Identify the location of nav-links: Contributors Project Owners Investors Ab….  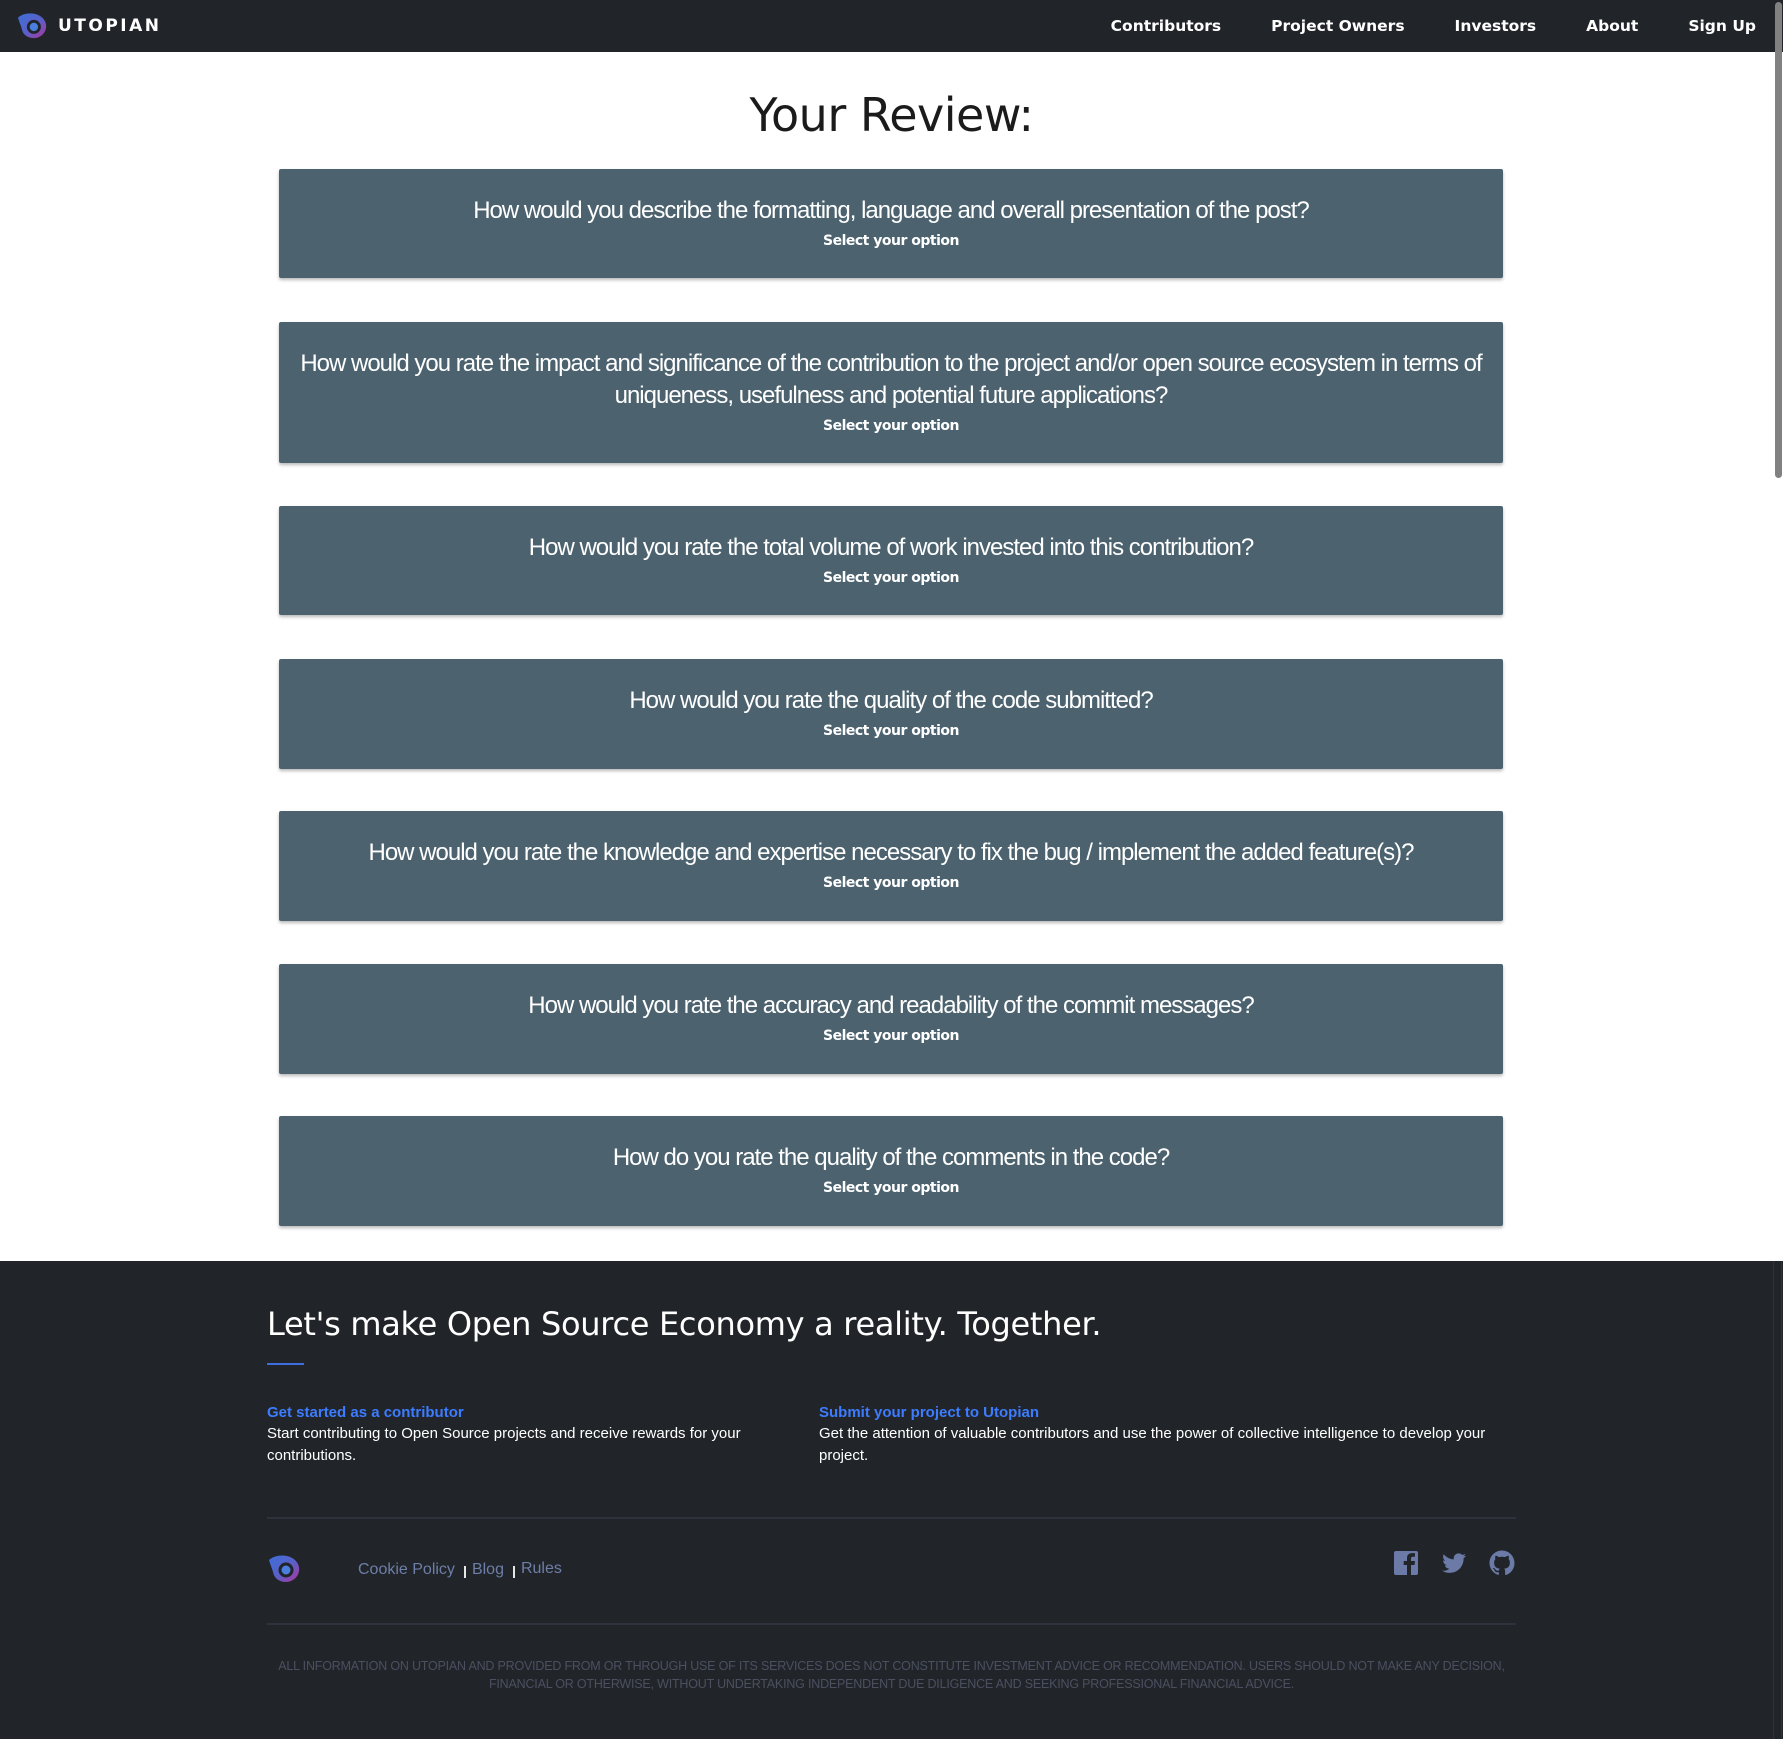
(1408, 26).